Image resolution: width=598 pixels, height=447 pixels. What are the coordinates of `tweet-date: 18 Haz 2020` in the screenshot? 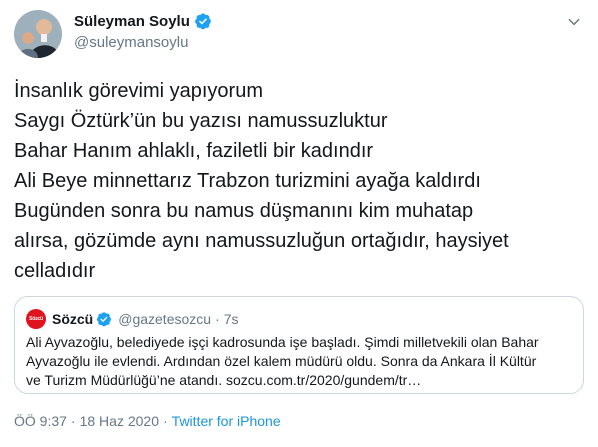 It's located at (119, 421).